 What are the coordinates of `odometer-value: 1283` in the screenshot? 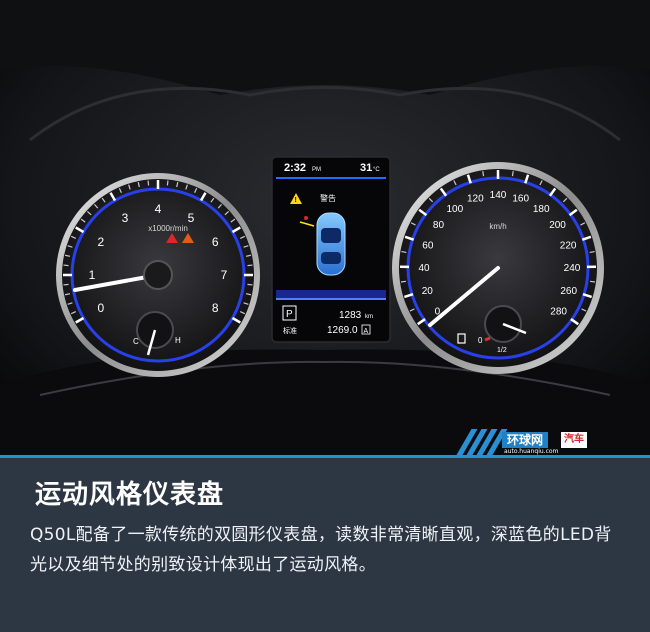 It's located at (350, 315).